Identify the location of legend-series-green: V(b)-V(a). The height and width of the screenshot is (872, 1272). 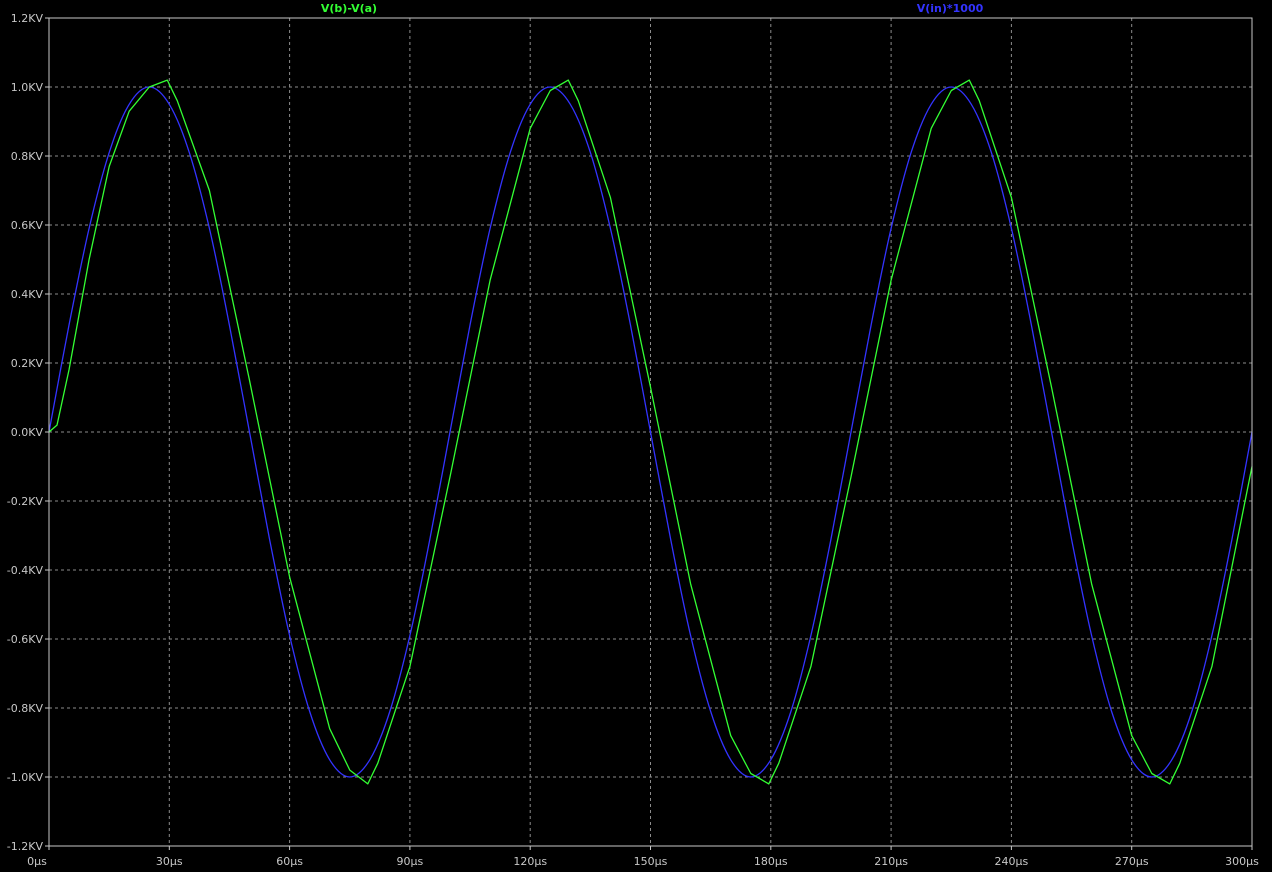
(349, 8).